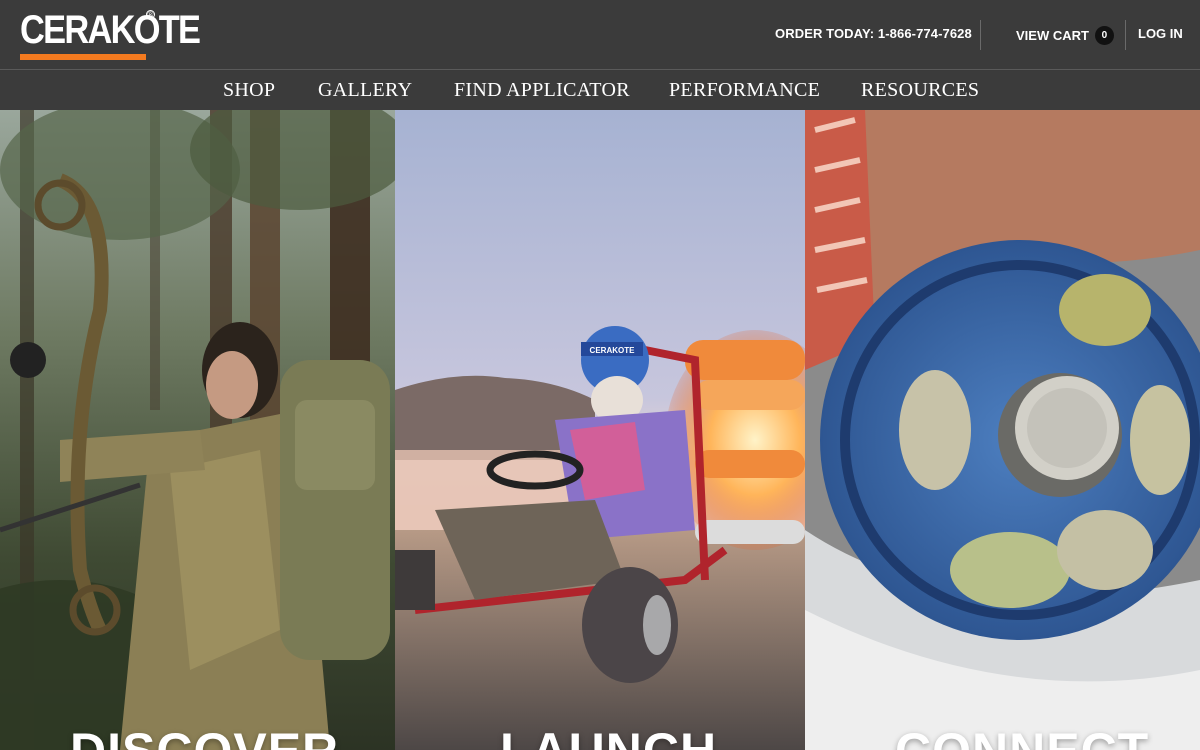 This screenshot has width=1200, height=750. Describe the element at coordinates (613, 350) in the screenshot. I see `helmet-logo-text: CERAKOTE` at that location.